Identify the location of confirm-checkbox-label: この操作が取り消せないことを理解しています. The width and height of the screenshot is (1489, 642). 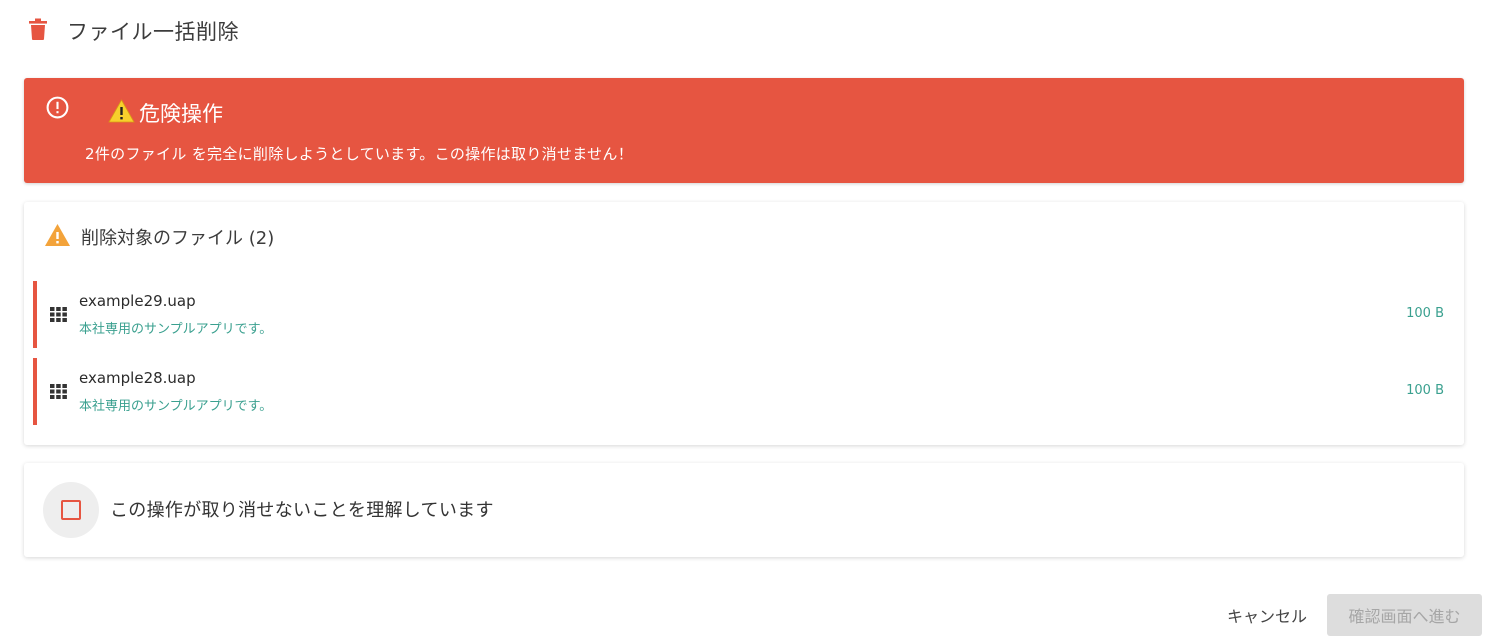
(302, 509).